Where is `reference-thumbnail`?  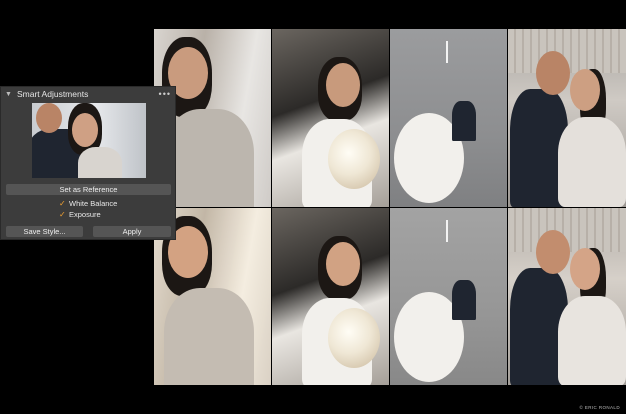 reference-thumbnail is located at coordinates (89, 140).